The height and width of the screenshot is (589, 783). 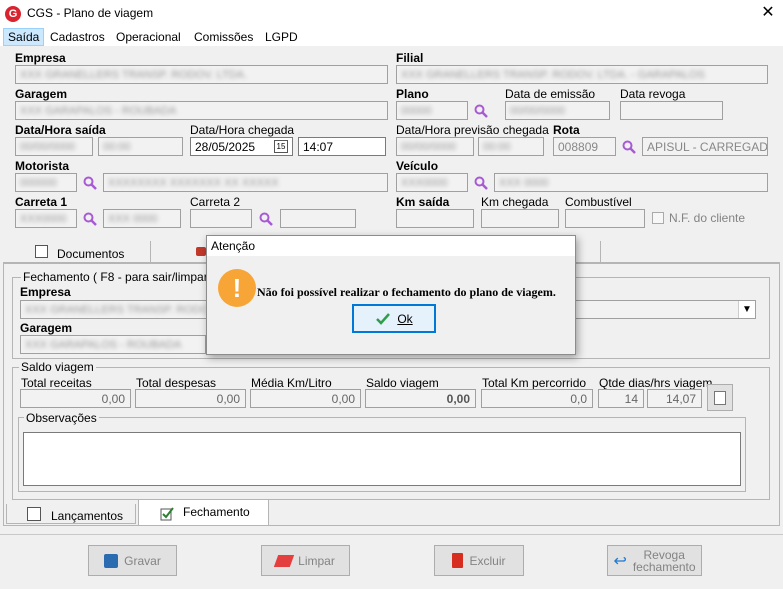 What do you see at coordinates (658, 218) in the screenshot?
I see `nf-cliente-checkbox` at bounding box center [658, 218].